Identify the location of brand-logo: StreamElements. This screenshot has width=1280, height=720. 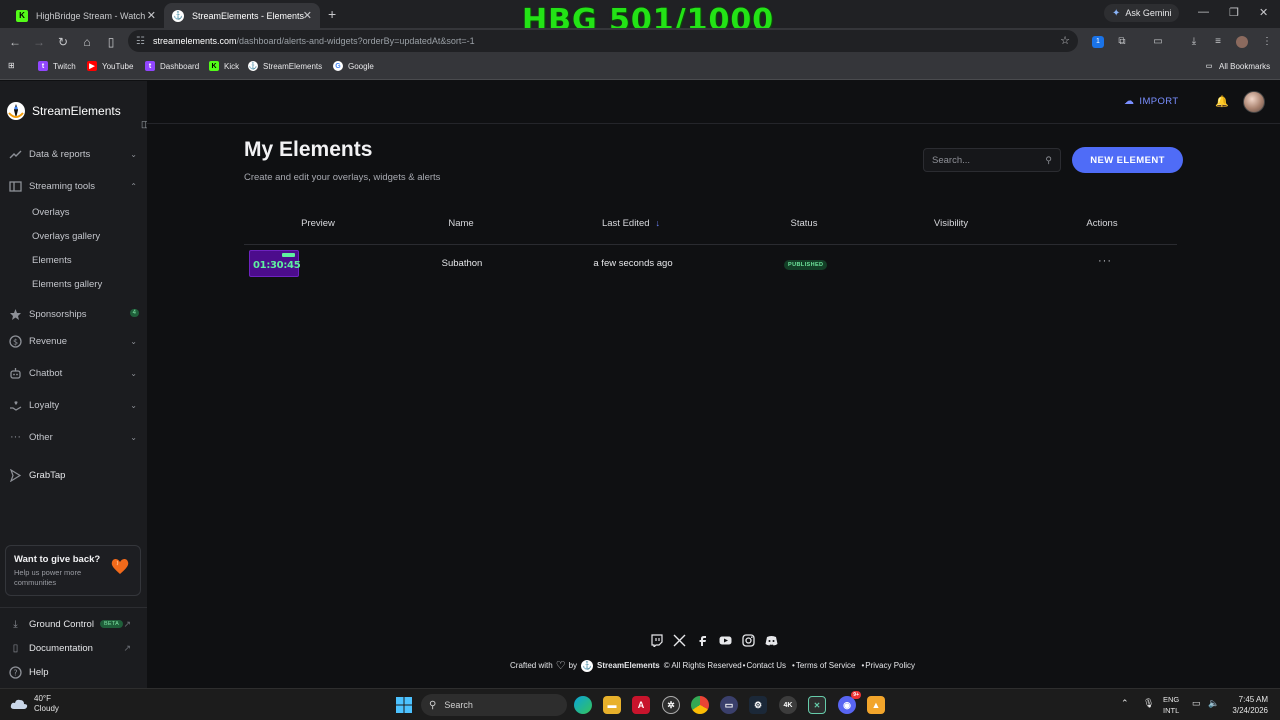
(63, 111).